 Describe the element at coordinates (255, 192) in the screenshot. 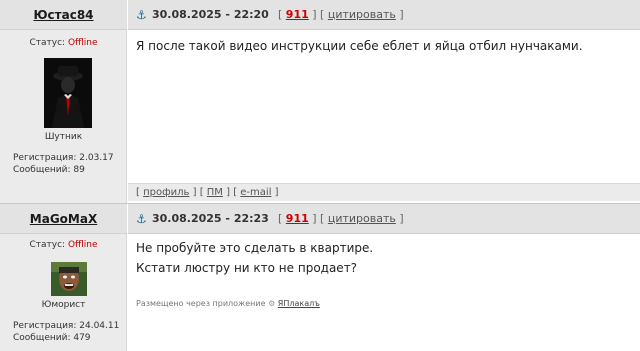

I see `email-link: e-mail` at that location.